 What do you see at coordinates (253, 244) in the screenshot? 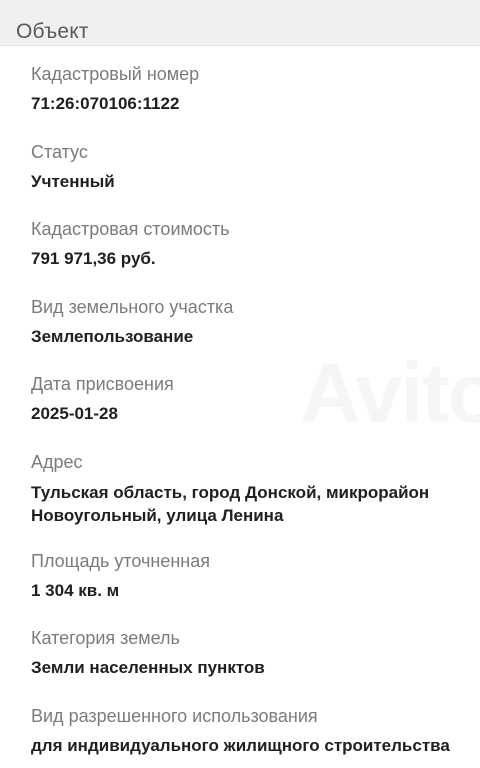
I see `field-cadastral-cost: Кадастровая стоимость 791 971,36 руб.` at bounding box center [253, 244].